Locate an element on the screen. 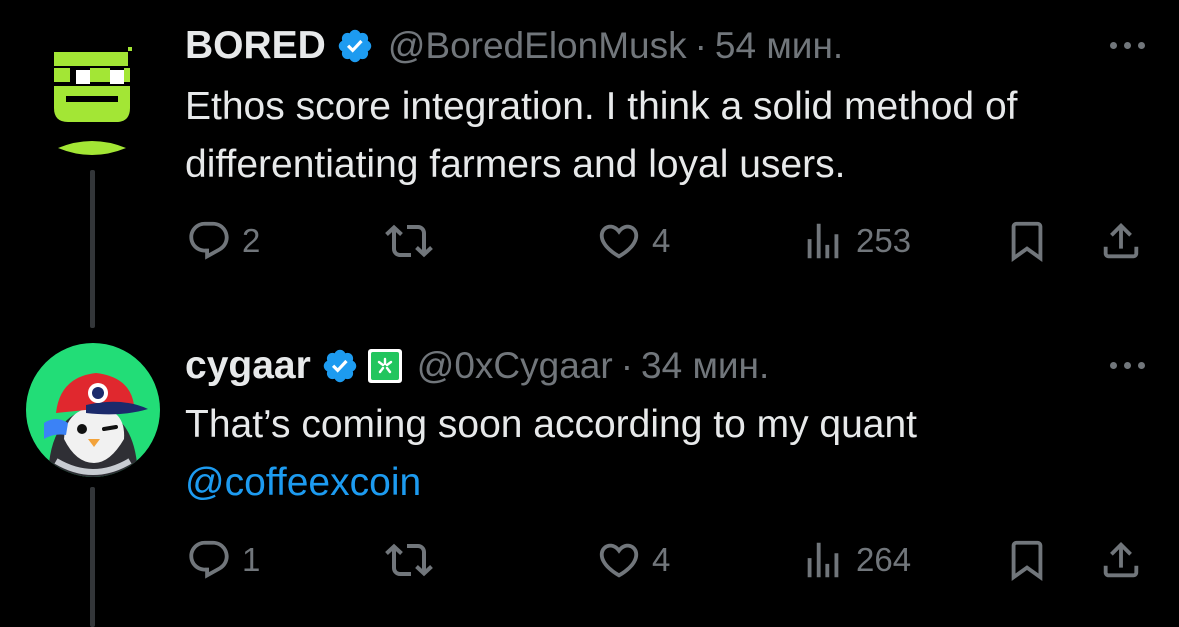  handle: @BoredElonMusk is located at coordinates (537, 46).